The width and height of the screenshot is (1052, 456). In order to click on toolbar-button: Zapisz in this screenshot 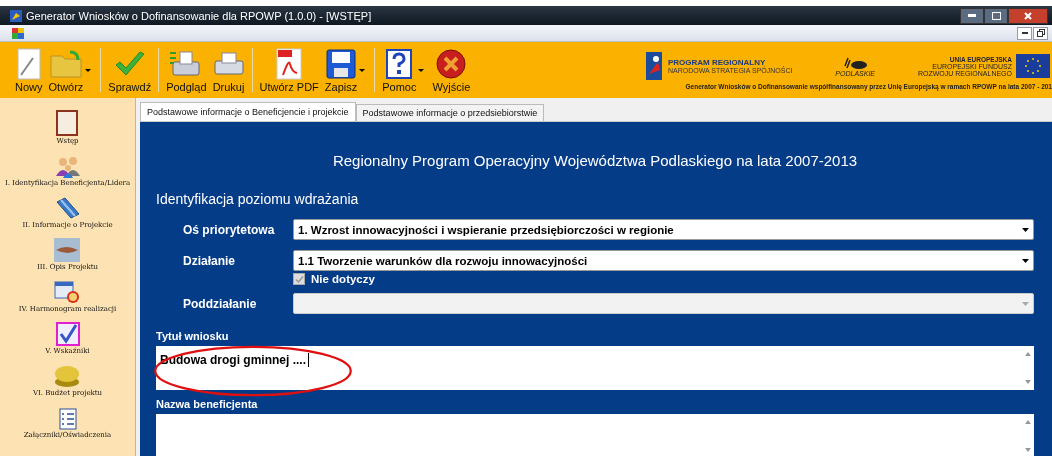, I will do `click(346, 70)`.